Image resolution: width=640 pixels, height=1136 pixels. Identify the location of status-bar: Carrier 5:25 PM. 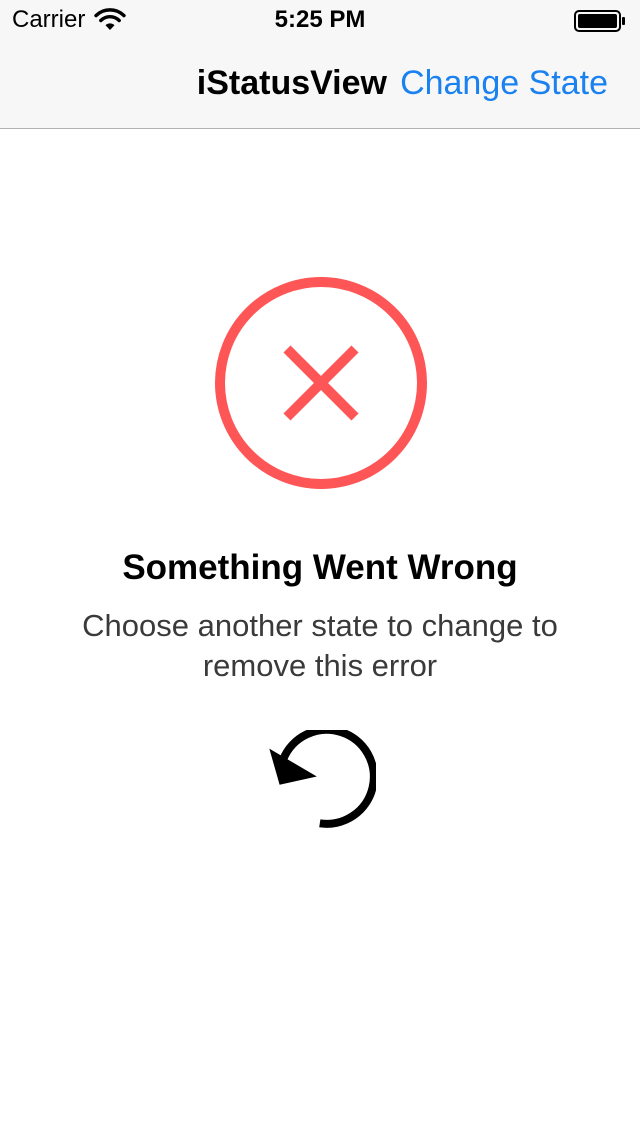
(320, 20).